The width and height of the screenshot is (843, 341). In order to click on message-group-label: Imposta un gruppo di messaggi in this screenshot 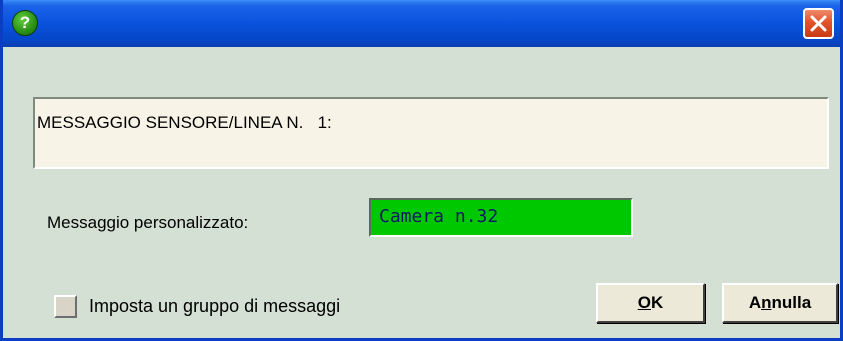, I will do `click(214, 306)`.